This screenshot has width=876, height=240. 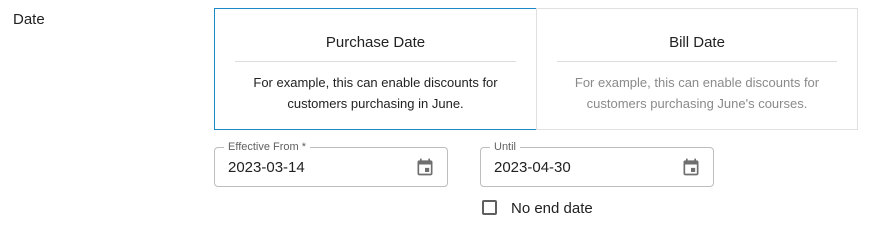 What do you see at coordinates (489, 207) in the screenshot?
I see `checkbox-box` at bounding box center [489, 207].